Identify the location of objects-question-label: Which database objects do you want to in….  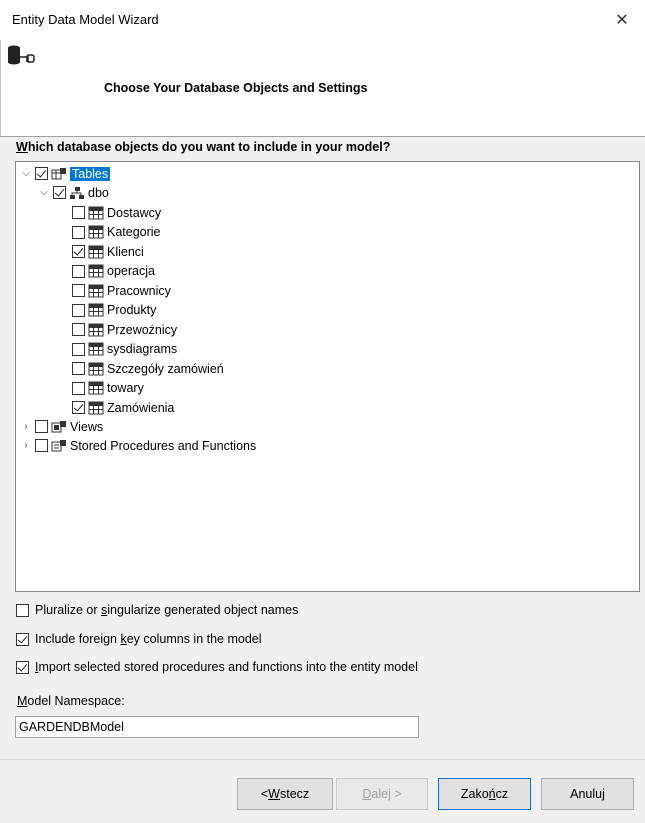
(203, 147).